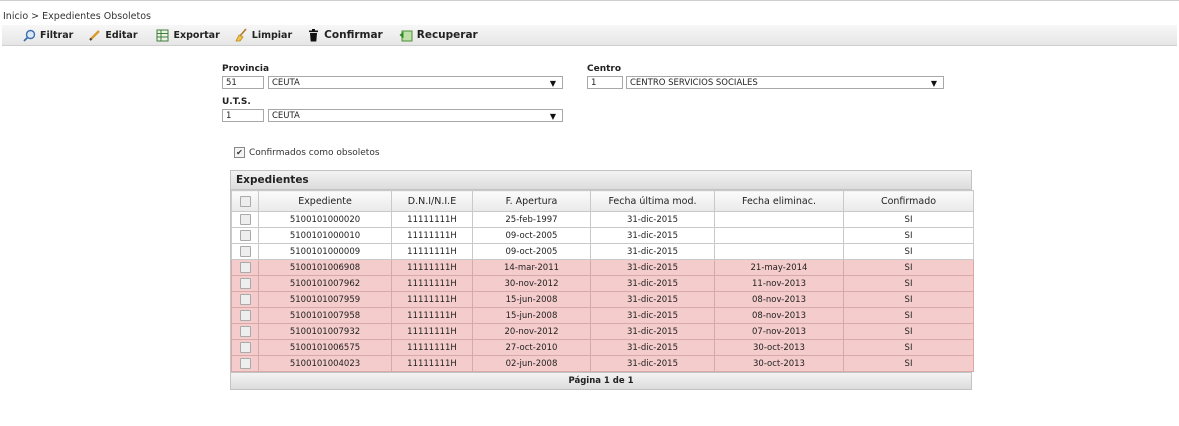  What do you see at coordinates (779, 363) in the screenshot?
I see `cell-eliminac: 30-oct-2013` at bounding box center [779, 363].